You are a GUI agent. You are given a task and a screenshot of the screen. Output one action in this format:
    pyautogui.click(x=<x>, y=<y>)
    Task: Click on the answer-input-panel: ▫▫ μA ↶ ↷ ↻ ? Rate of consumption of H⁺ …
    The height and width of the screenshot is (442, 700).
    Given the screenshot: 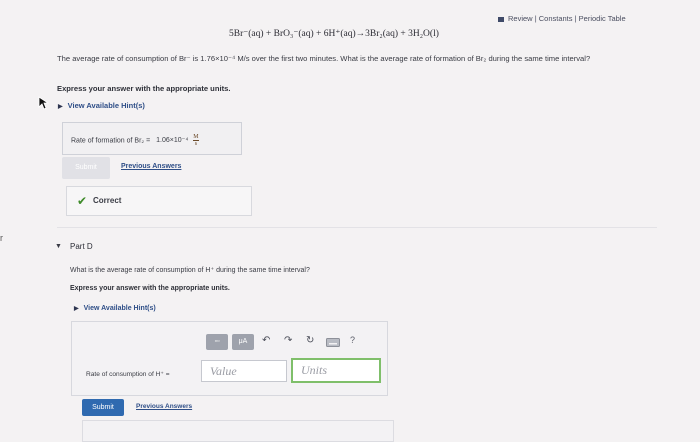 What is the action you would take?
    pyautogui.click(x=229, y=358)
    